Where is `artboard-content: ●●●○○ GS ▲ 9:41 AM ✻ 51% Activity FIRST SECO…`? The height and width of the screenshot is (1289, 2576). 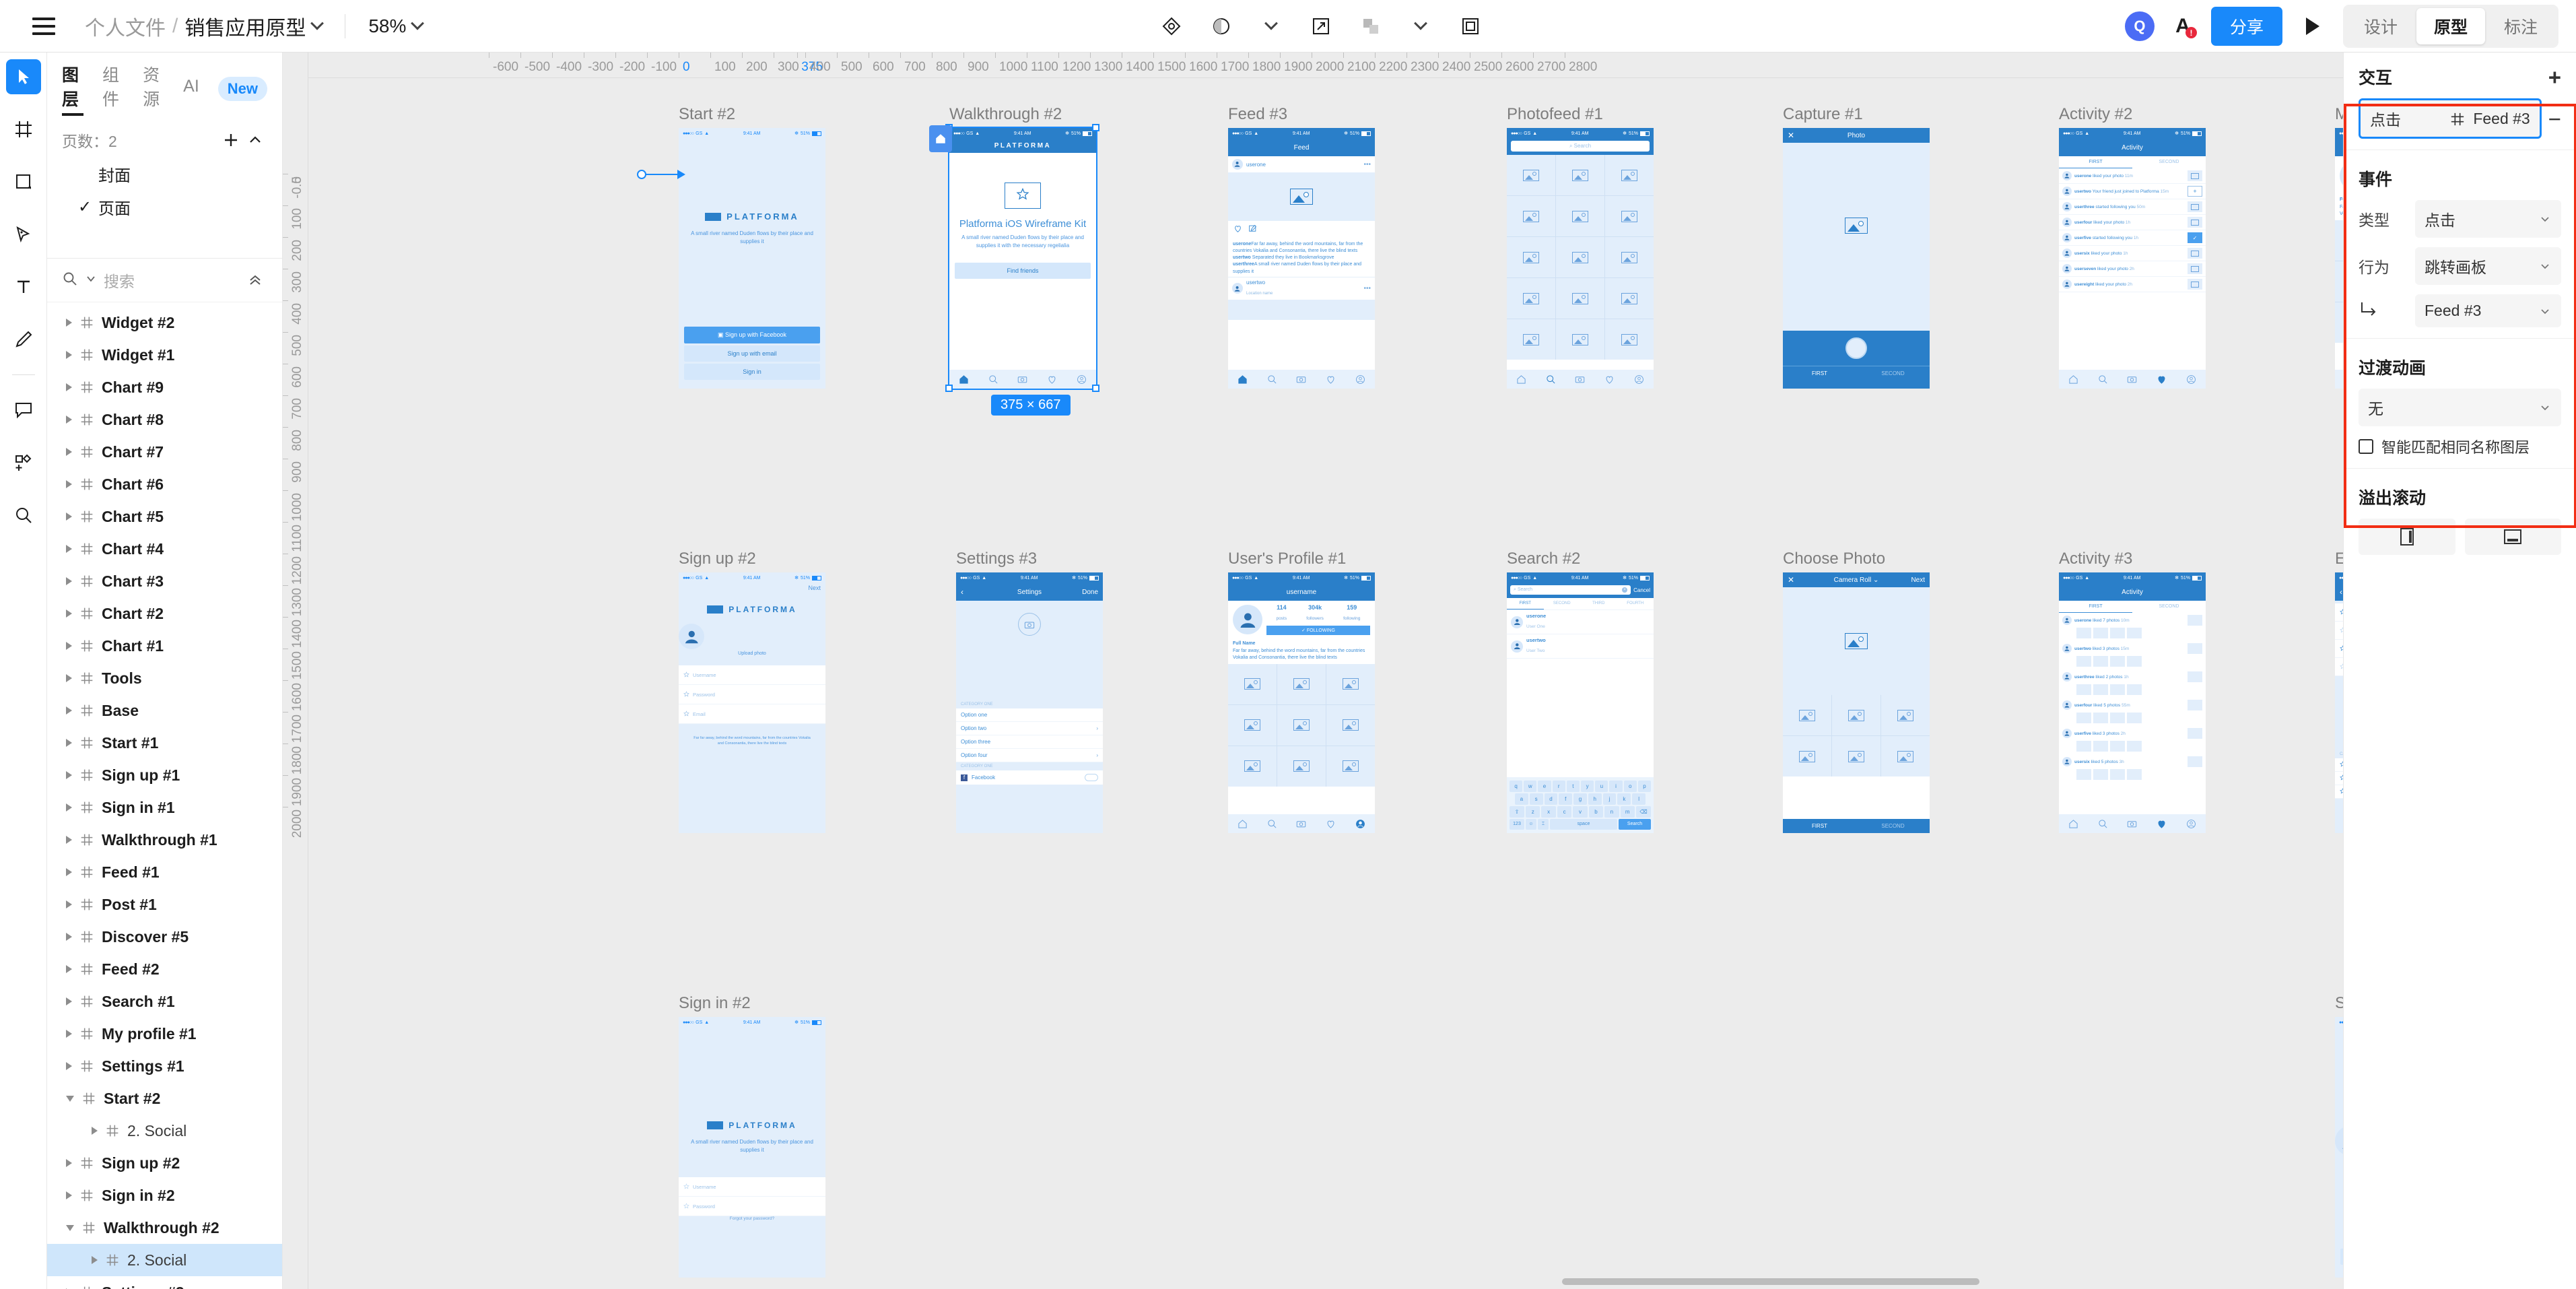
artboard-content: ●●●○○ GS ▲ 9:41 AM ✻ 51% Activity FIRST SECO… is located at coordinates (2132, 702).